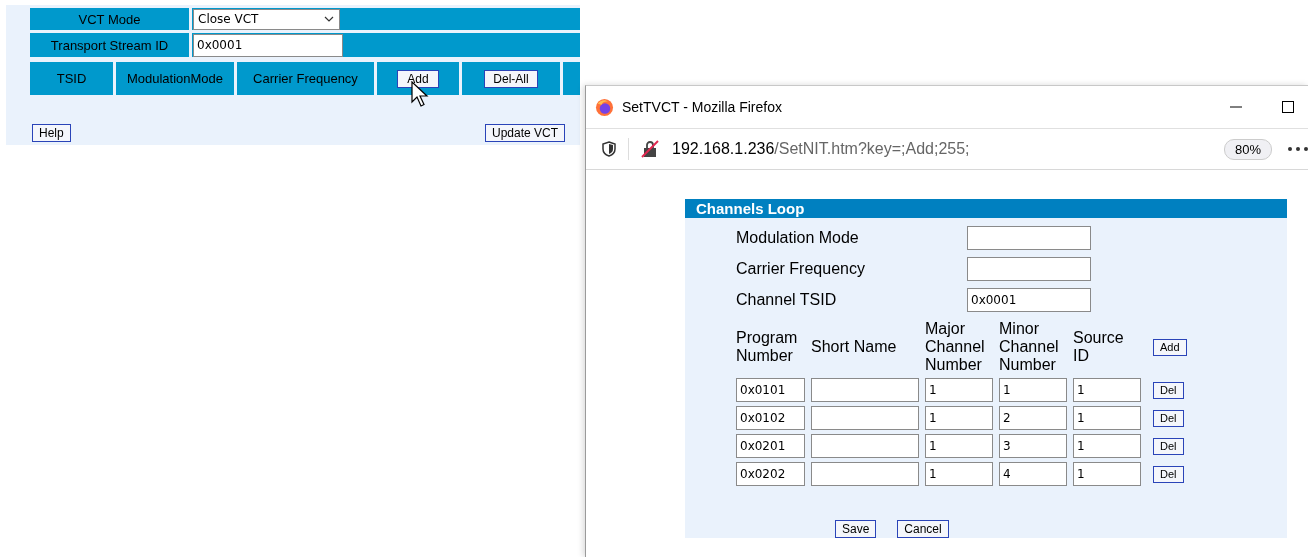 Image resolution: width=1308 pixels, height=557 pixels. What do you see at coordinates (1247, 149) in the screenshot?
I see `zoom-level-button: 80%` at bounding box center [1247, 149].